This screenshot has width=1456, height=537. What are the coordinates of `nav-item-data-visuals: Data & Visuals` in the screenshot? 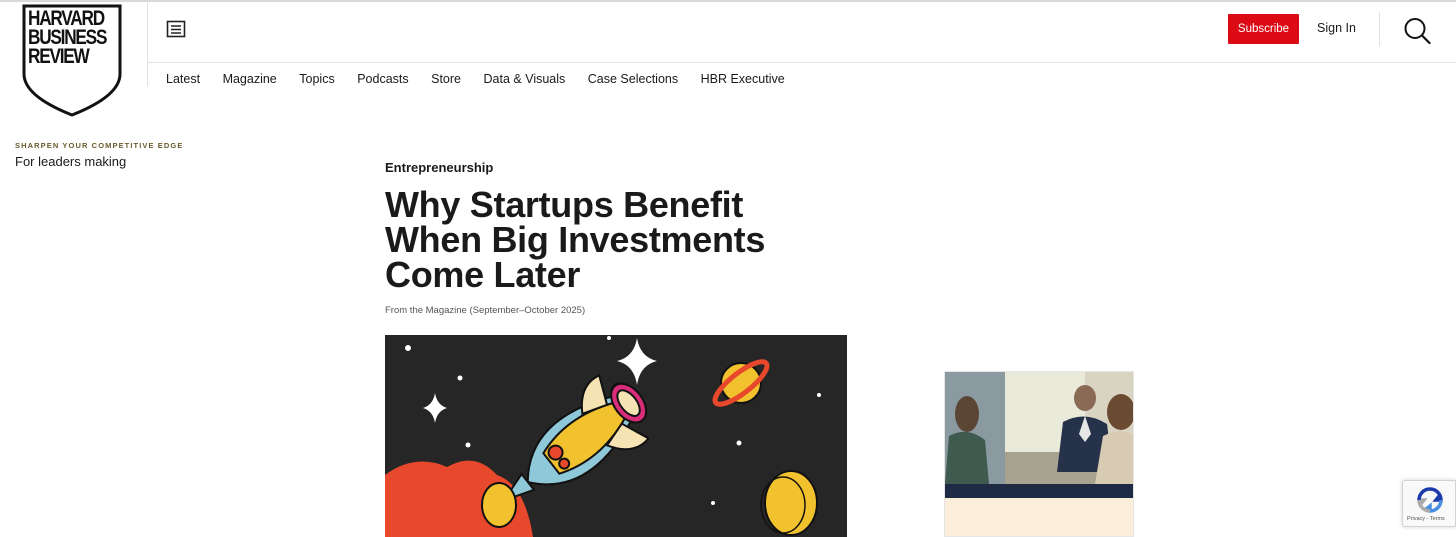 It's located at (525, 79).